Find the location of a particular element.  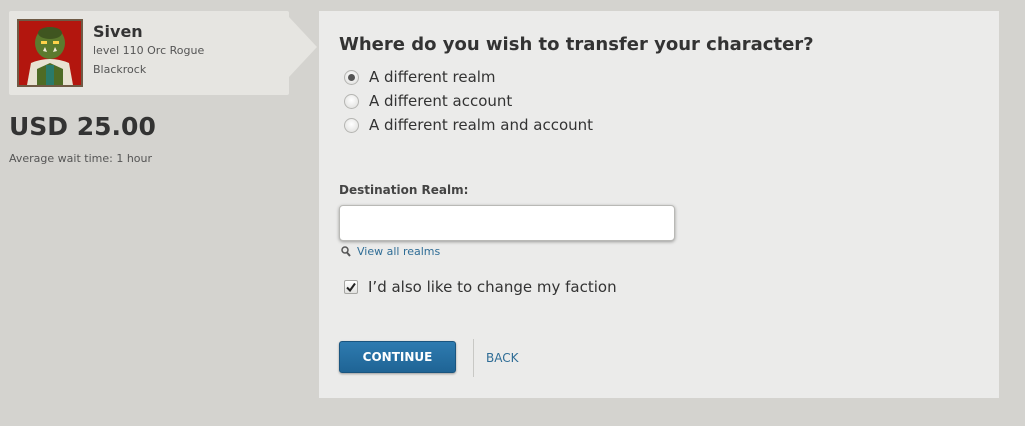

continue-button: CONTINUE is located at coordinates (397, 357).